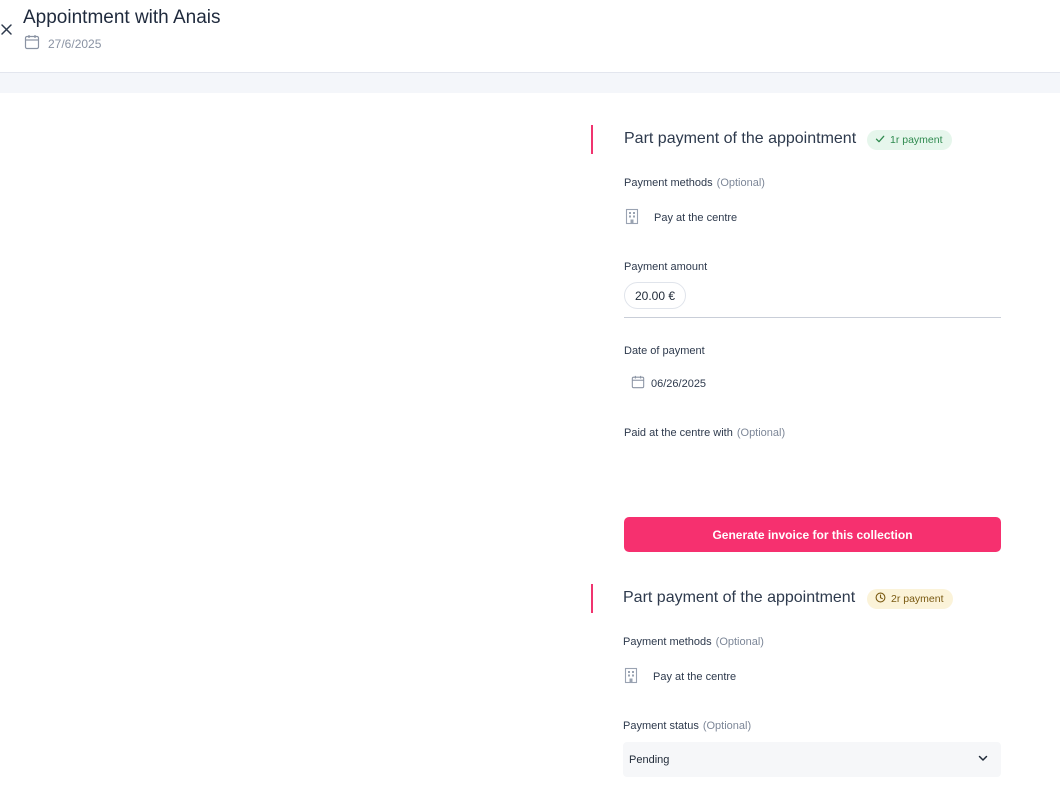 The image size is (1060, 808). I want to click on status-badge-label: 2r payment, so click(917, 599).